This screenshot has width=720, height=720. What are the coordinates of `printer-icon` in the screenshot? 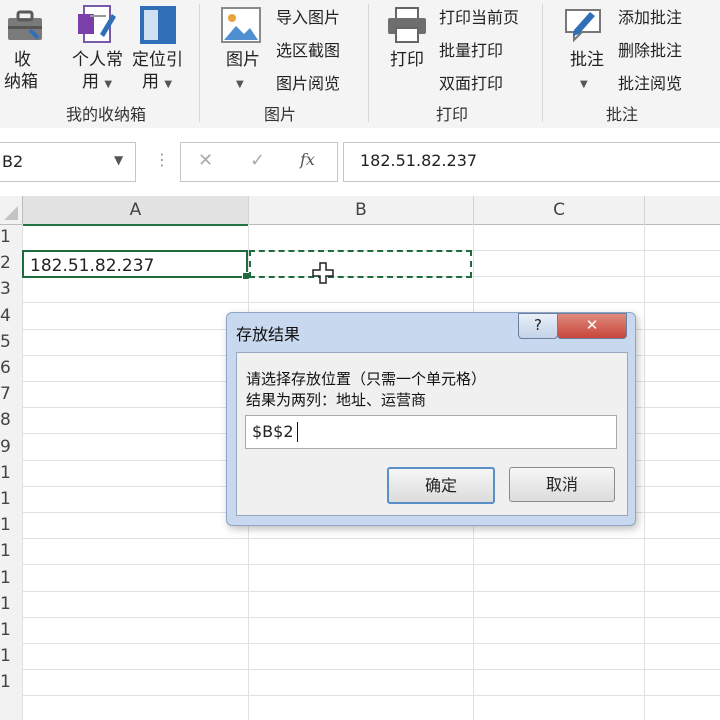 It's located at (407, 25).